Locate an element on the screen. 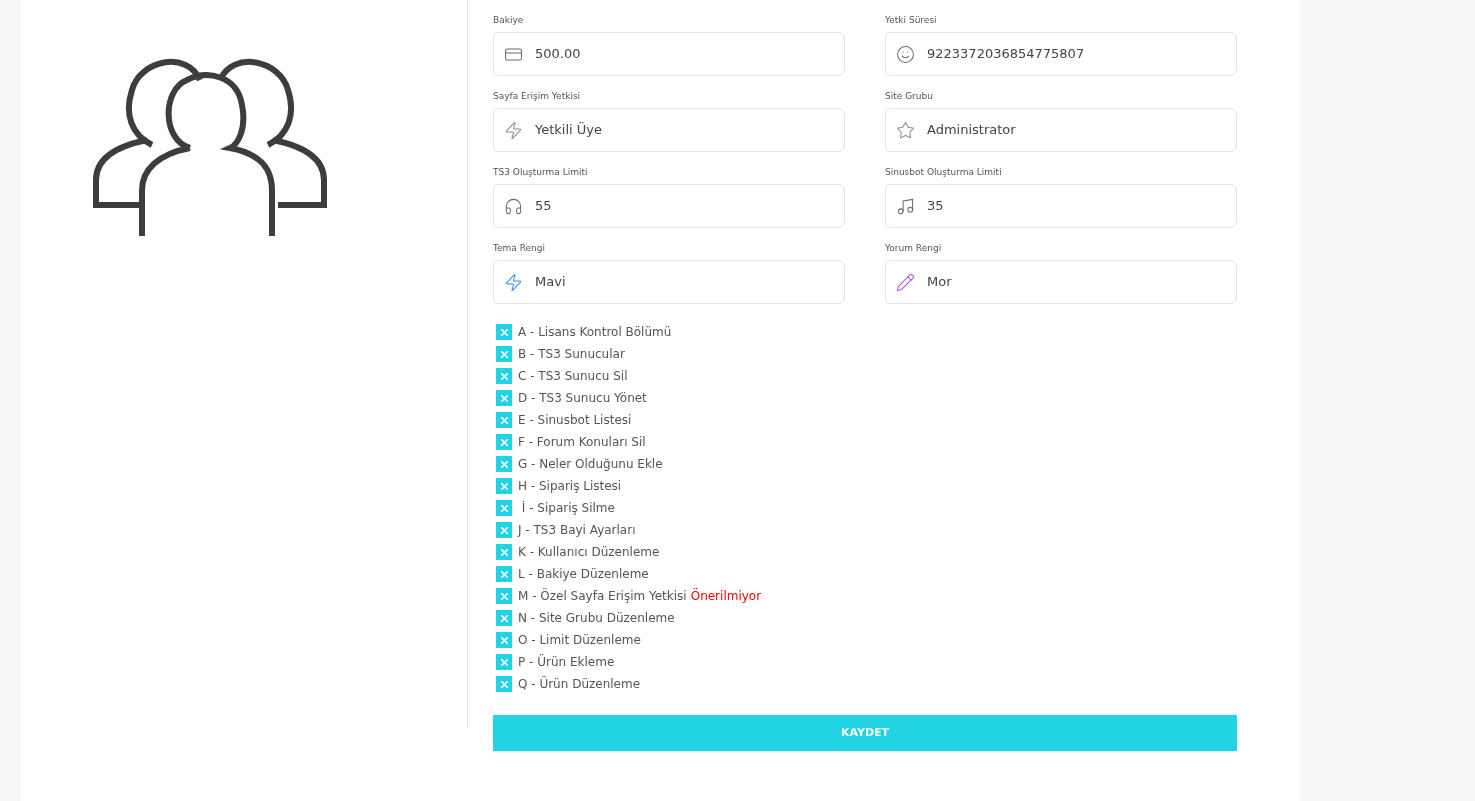  checkbox-label: G - Neler Olduğunu Ekle is located at coordinates (590, 464).